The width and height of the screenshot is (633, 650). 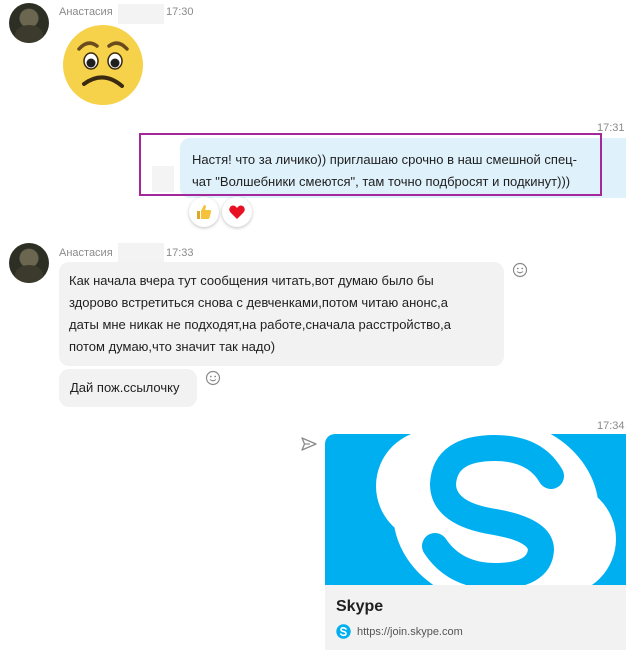 I want to click on message-line: потом думаю,что значит так надо), so click(x=172, y=346).